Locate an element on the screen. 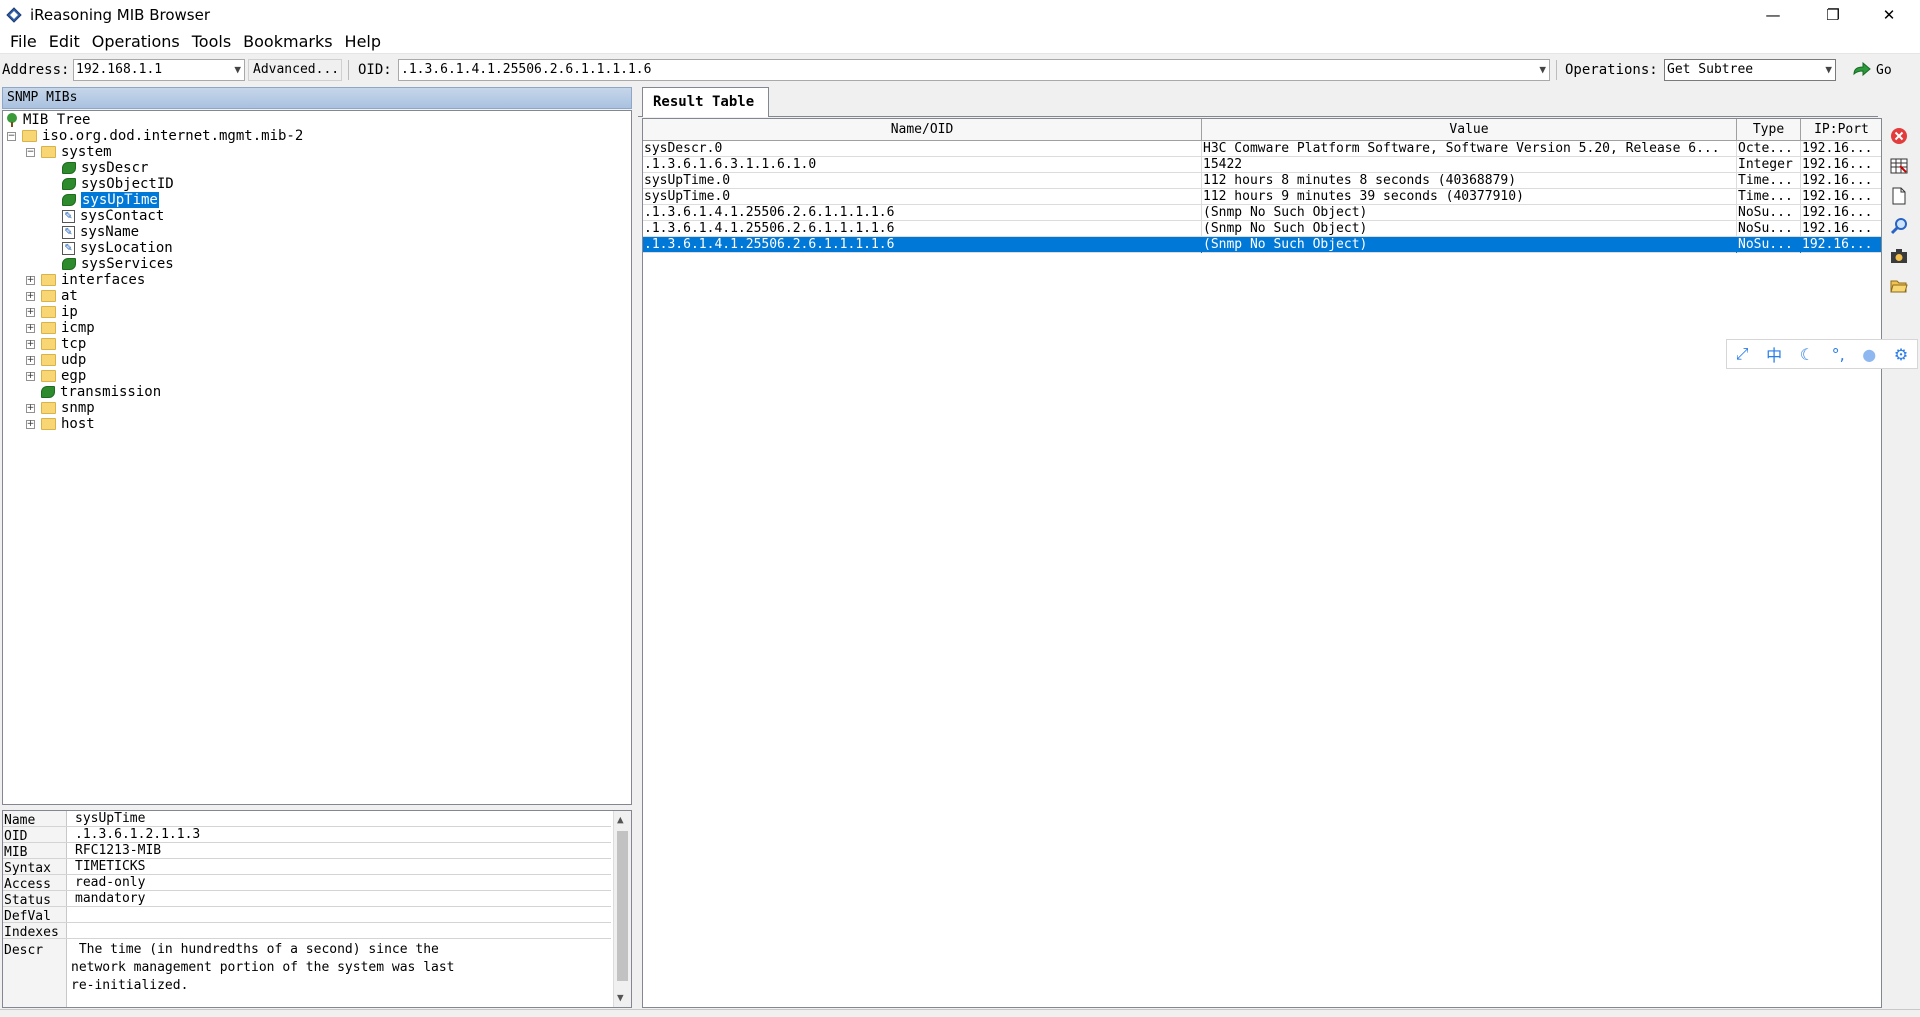 This screenshot has width=1920, height=1017. table-export-icon is located at coordinates (1899, 166).